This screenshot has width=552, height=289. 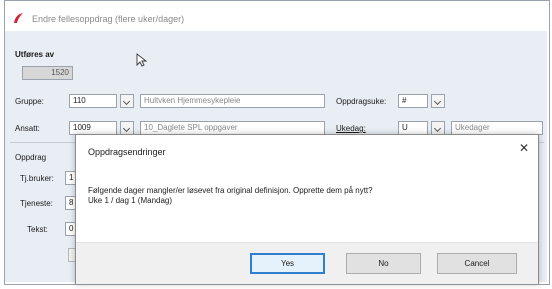 I want to click on oppdragsuke-input: #, so click(x=413, y=101).